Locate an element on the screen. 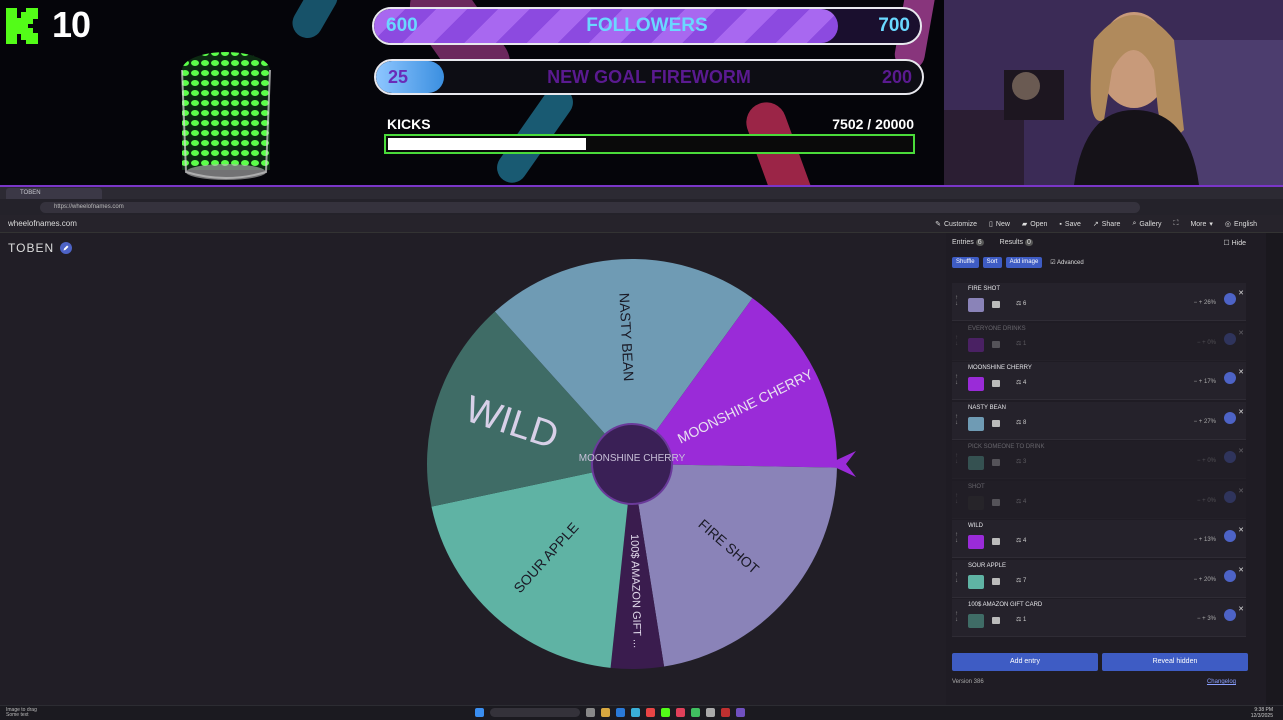 The width and height of the screenshot is (1283, 720). tab-entries: Entries 6 is located at coordinates (968, 242).